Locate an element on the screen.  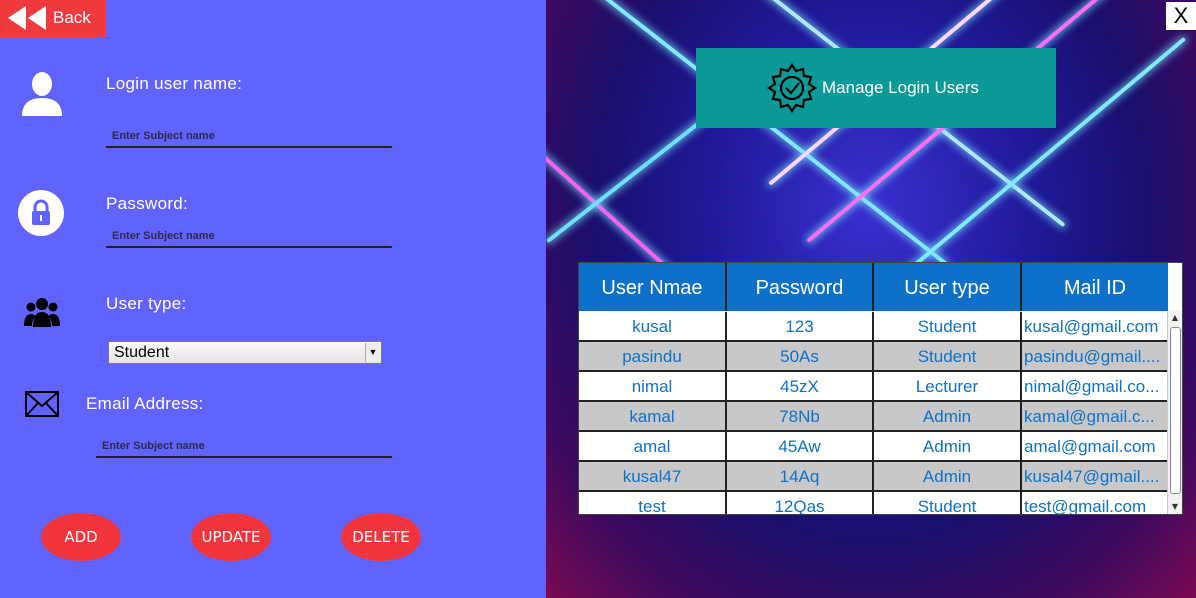
close-button: X is located at coordinates (1181, 16).